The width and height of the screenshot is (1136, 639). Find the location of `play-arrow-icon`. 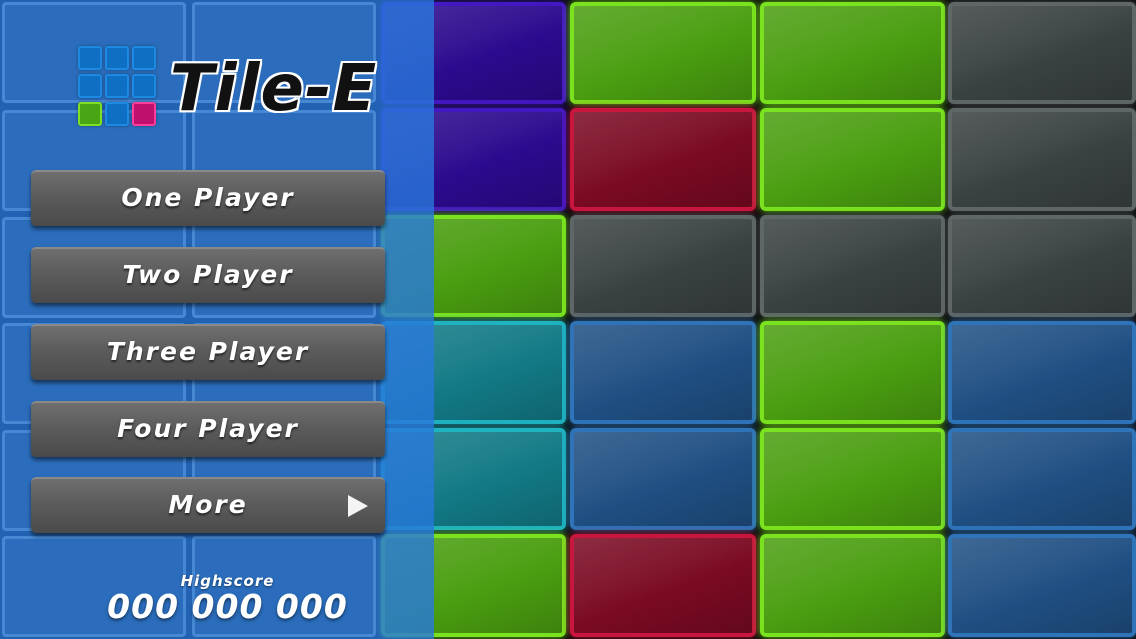

play-arrow-icon is located at coordinates (358, 506).